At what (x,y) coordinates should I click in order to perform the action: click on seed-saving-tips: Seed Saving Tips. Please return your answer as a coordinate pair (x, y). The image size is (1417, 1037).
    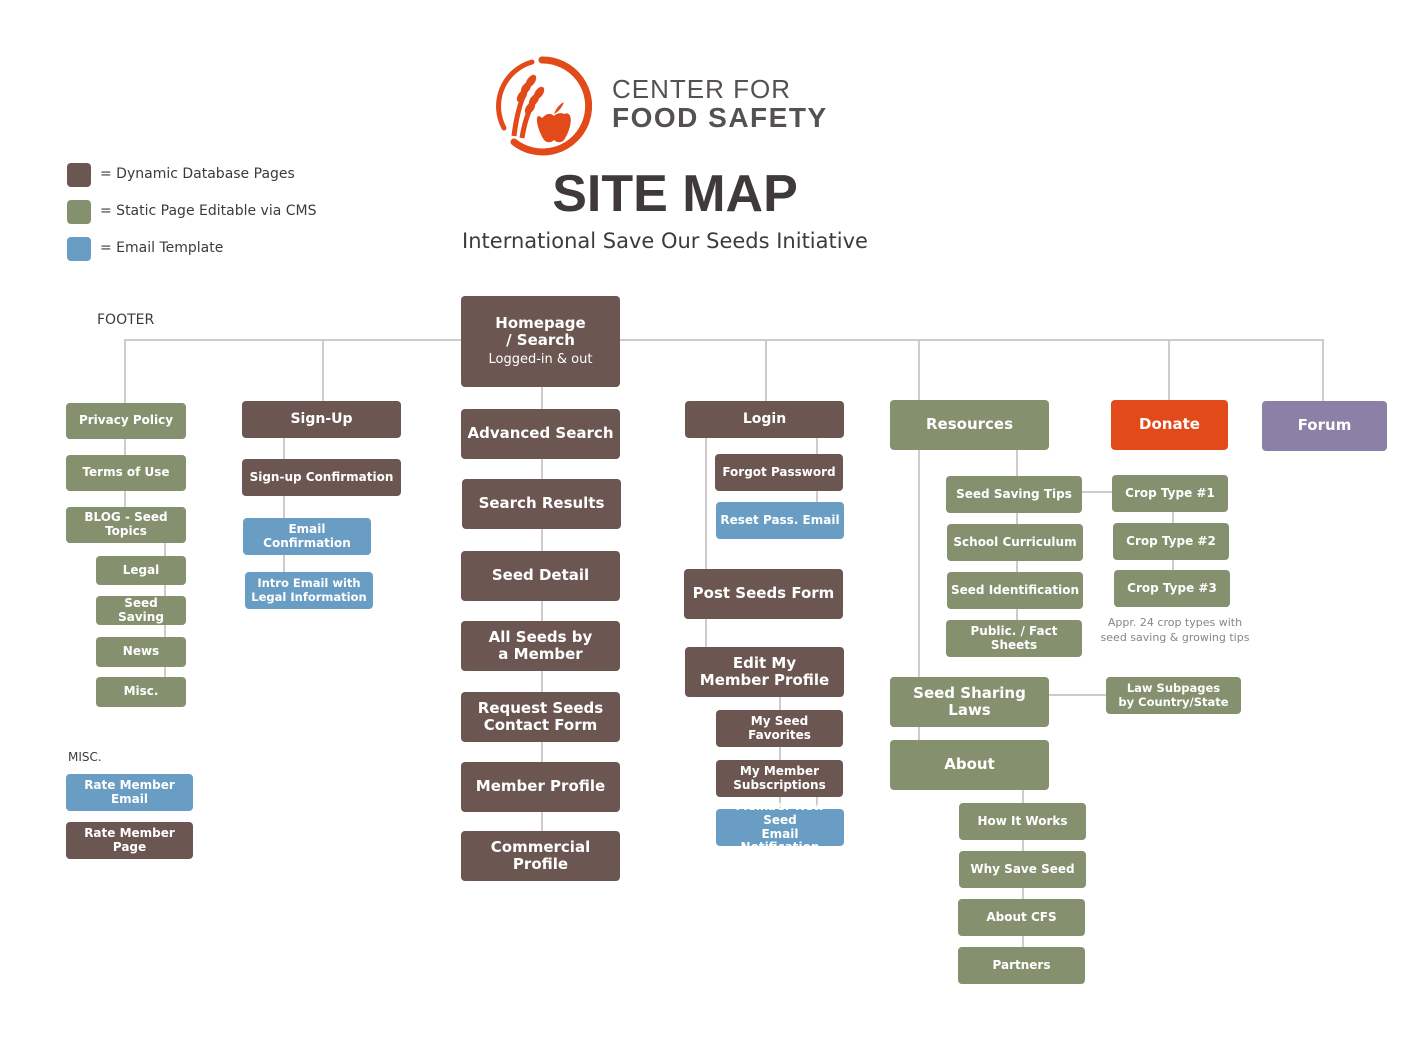
    Looking at the image, I should click on (1014, 494).